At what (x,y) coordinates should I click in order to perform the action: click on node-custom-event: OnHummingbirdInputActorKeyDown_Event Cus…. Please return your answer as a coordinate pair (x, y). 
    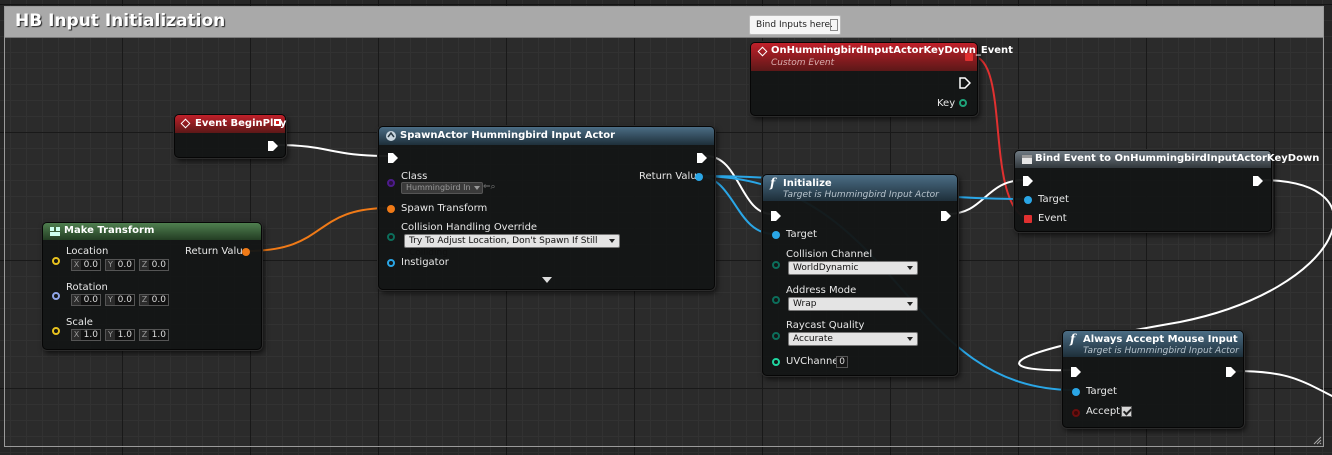
    Looking at the image, I should click on (881, 79).